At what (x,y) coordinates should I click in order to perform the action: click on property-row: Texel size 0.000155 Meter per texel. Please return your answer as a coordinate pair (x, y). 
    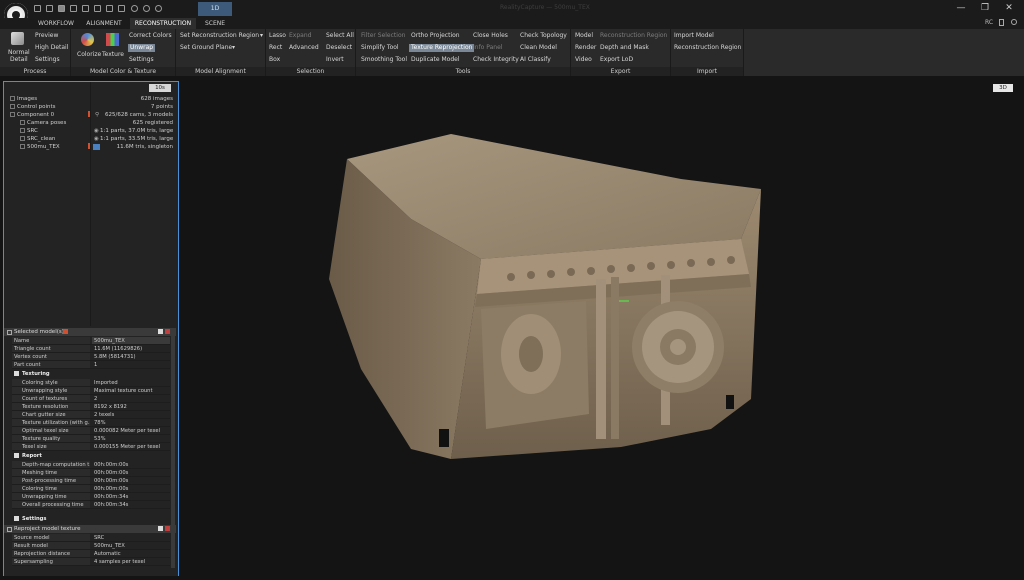
    Looking at the image, I should click on (91, 447).